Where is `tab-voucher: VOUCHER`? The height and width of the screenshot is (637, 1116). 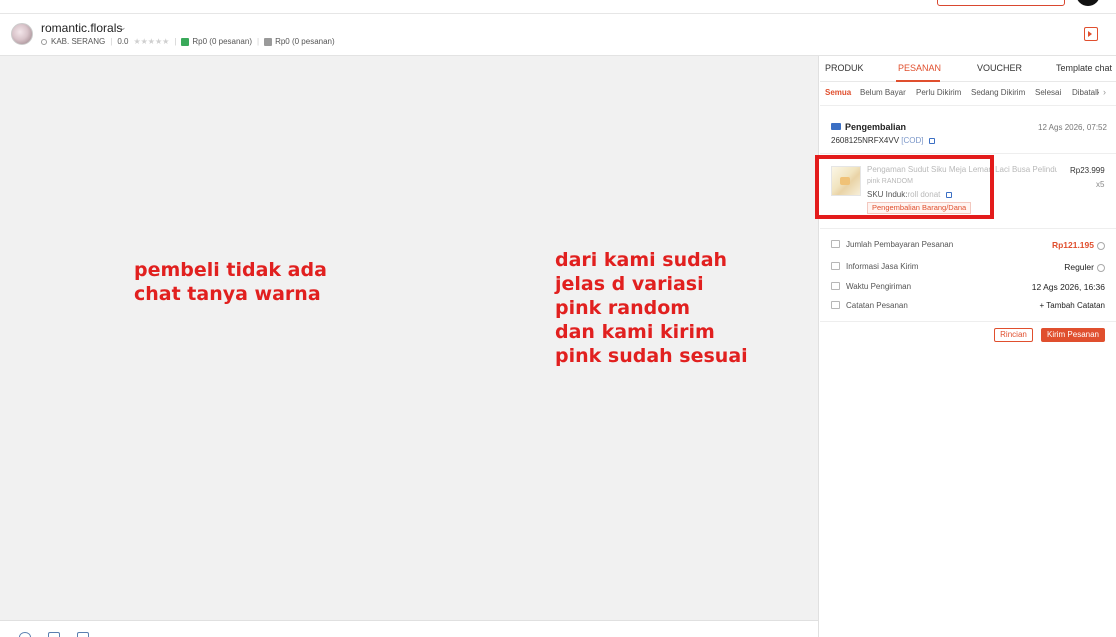 tab-voucher: VOUCHER is located at coordinates (999, 68).